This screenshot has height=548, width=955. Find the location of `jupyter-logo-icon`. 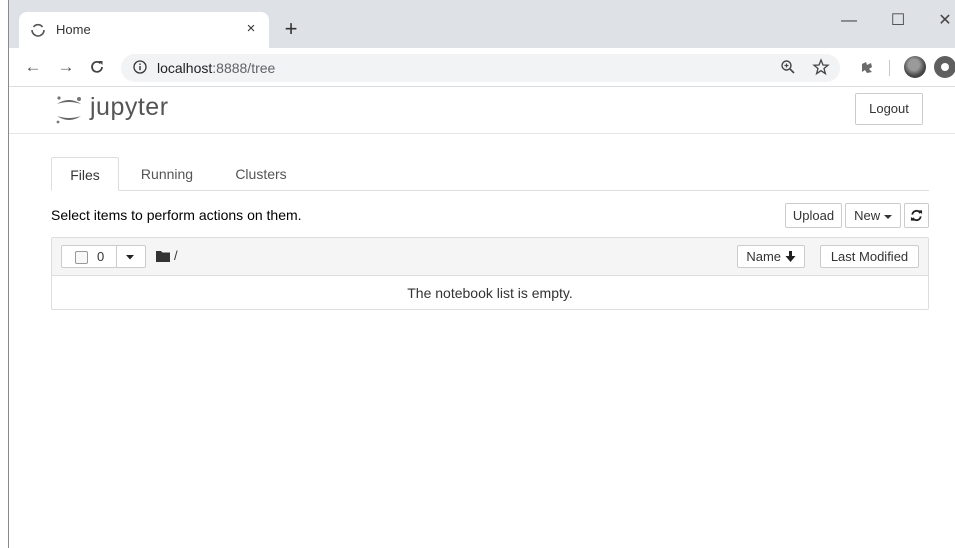

jupyter-logo-icon is located at coordinates (69, 110).